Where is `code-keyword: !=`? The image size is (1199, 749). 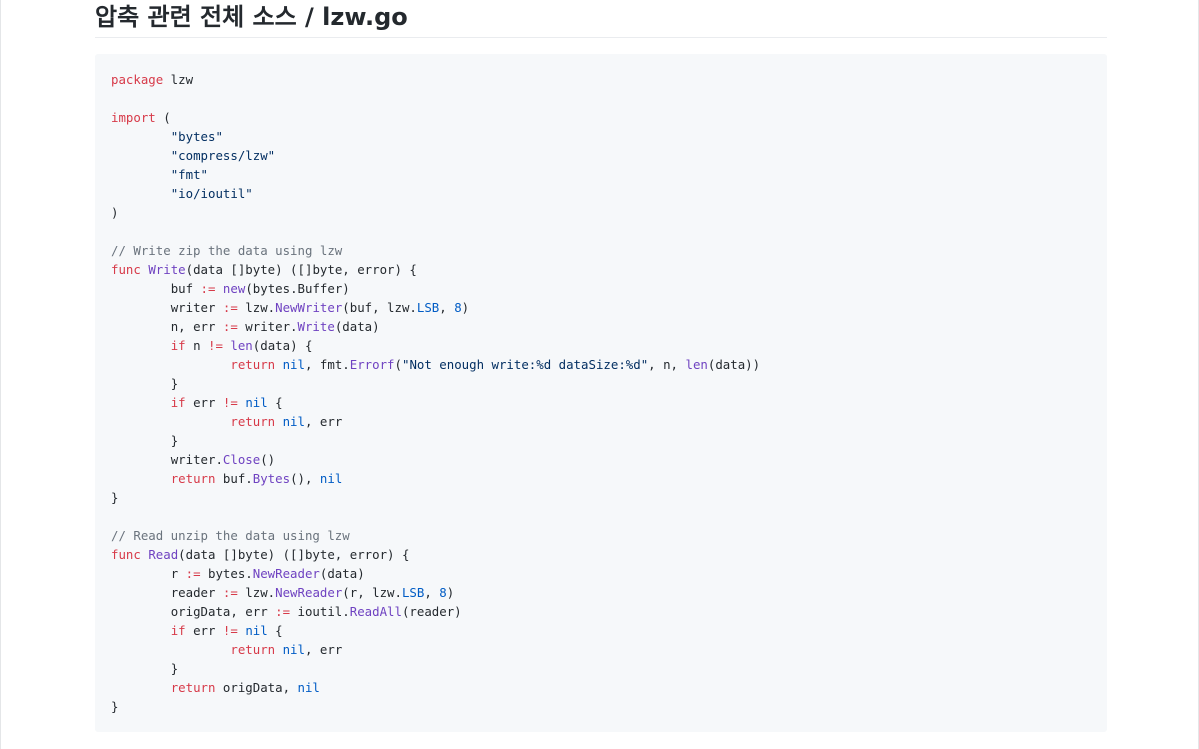
code-keyword: != is located at coordinates (215, 345).